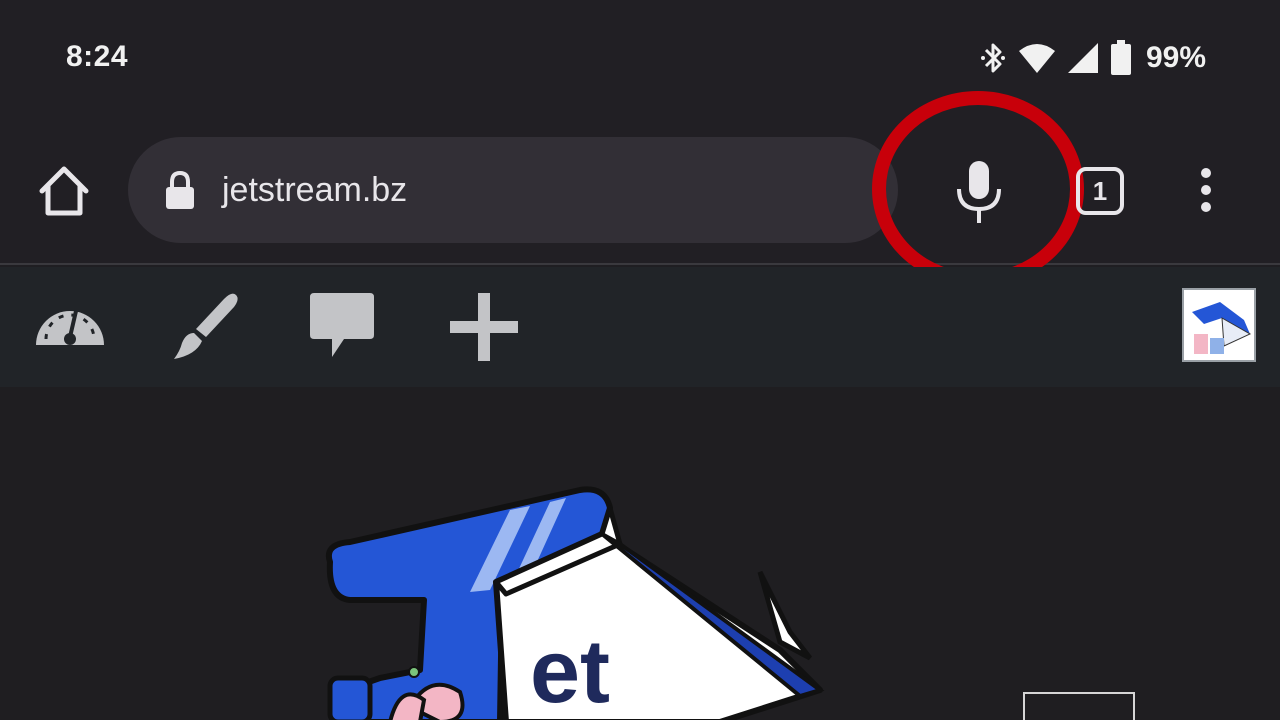  What do you see at coordinates (484, 327) in the screenshot?
I see `new-plus-icon` at bounding box center [484, 327].